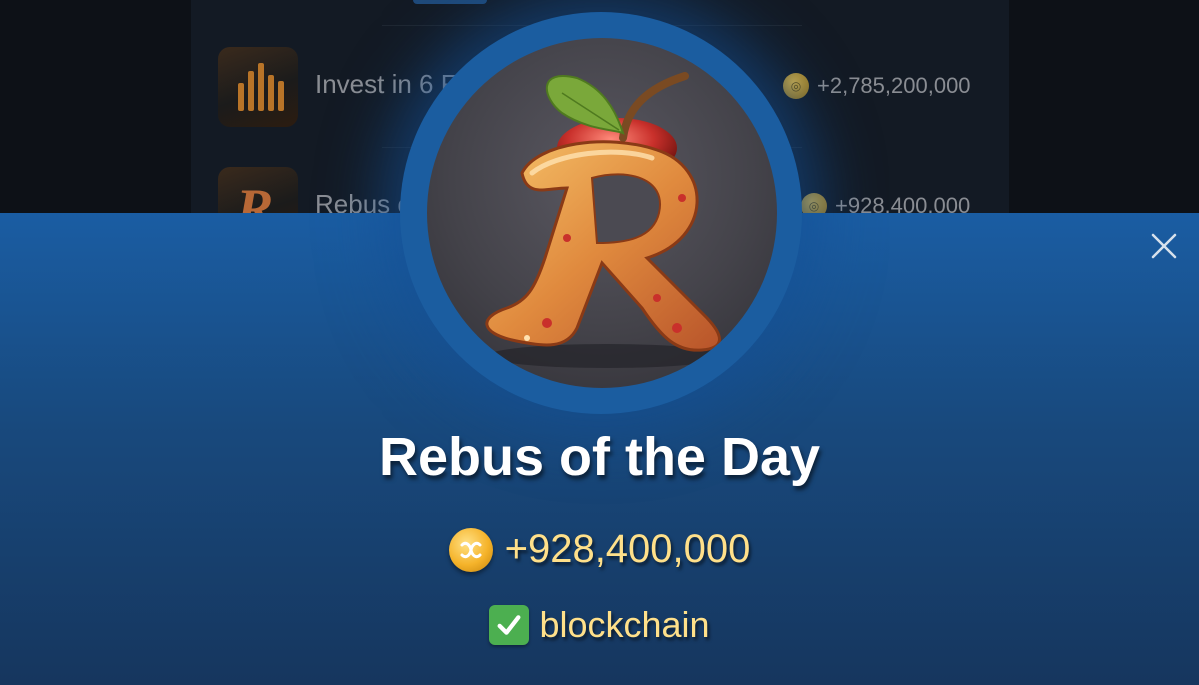 The width and height of the screenshot is (1199, 685). Describe the element at coordinates (606, 220) in the screenshot. I see `apple-r-icon` at that location.